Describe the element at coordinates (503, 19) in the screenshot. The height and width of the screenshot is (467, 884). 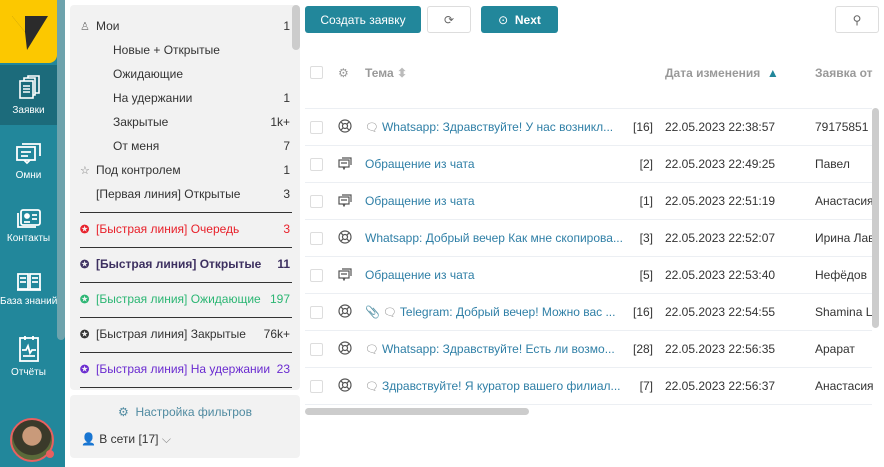
I see `play-circle-icon: ⊙` at that location.